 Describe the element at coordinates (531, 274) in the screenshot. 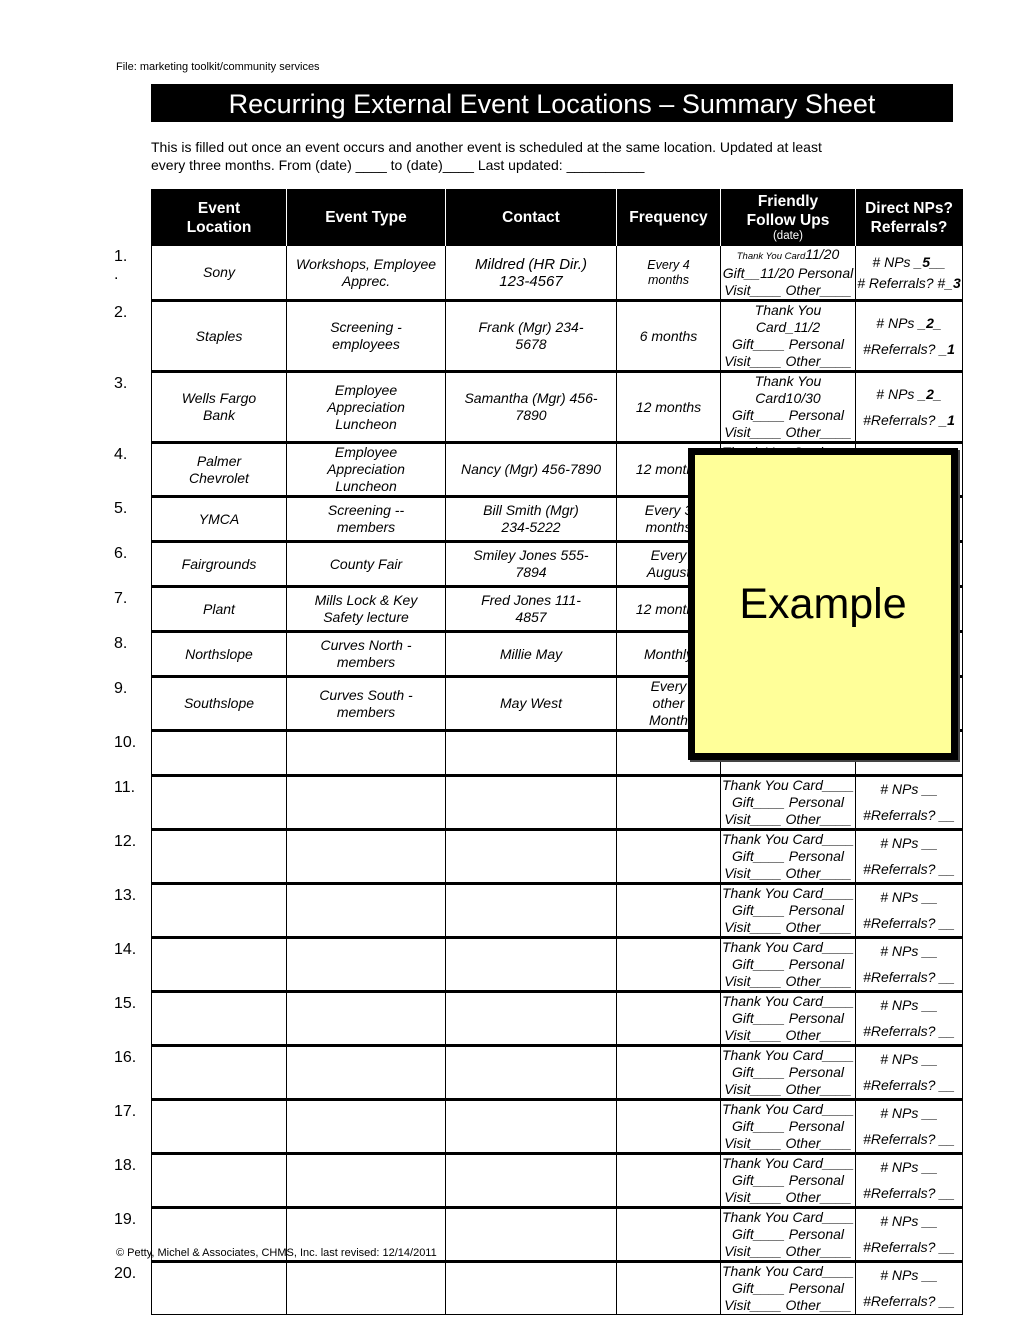

I see `cell-contact: Mildred (HR Dir.) 123-4567` at that location.